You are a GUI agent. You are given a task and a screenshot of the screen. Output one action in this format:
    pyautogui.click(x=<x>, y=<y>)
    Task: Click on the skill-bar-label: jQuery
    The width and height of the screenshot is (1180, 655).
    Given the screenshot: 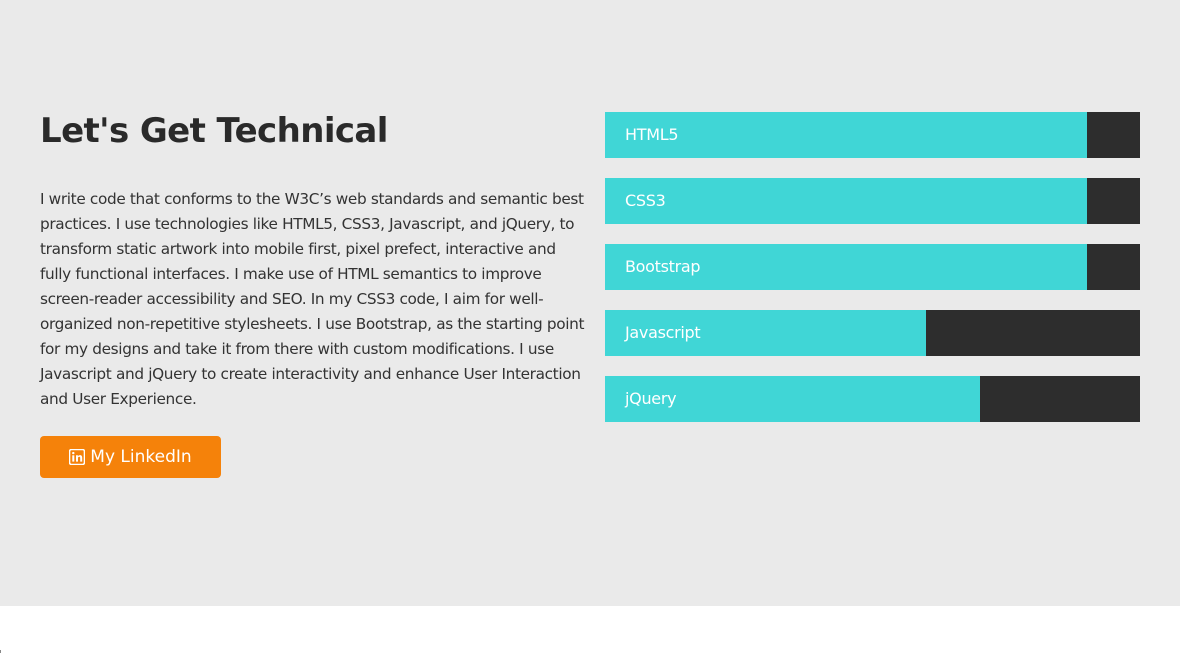 What is the action you would take?
    pyautogui.click(x=651, y=398)
    